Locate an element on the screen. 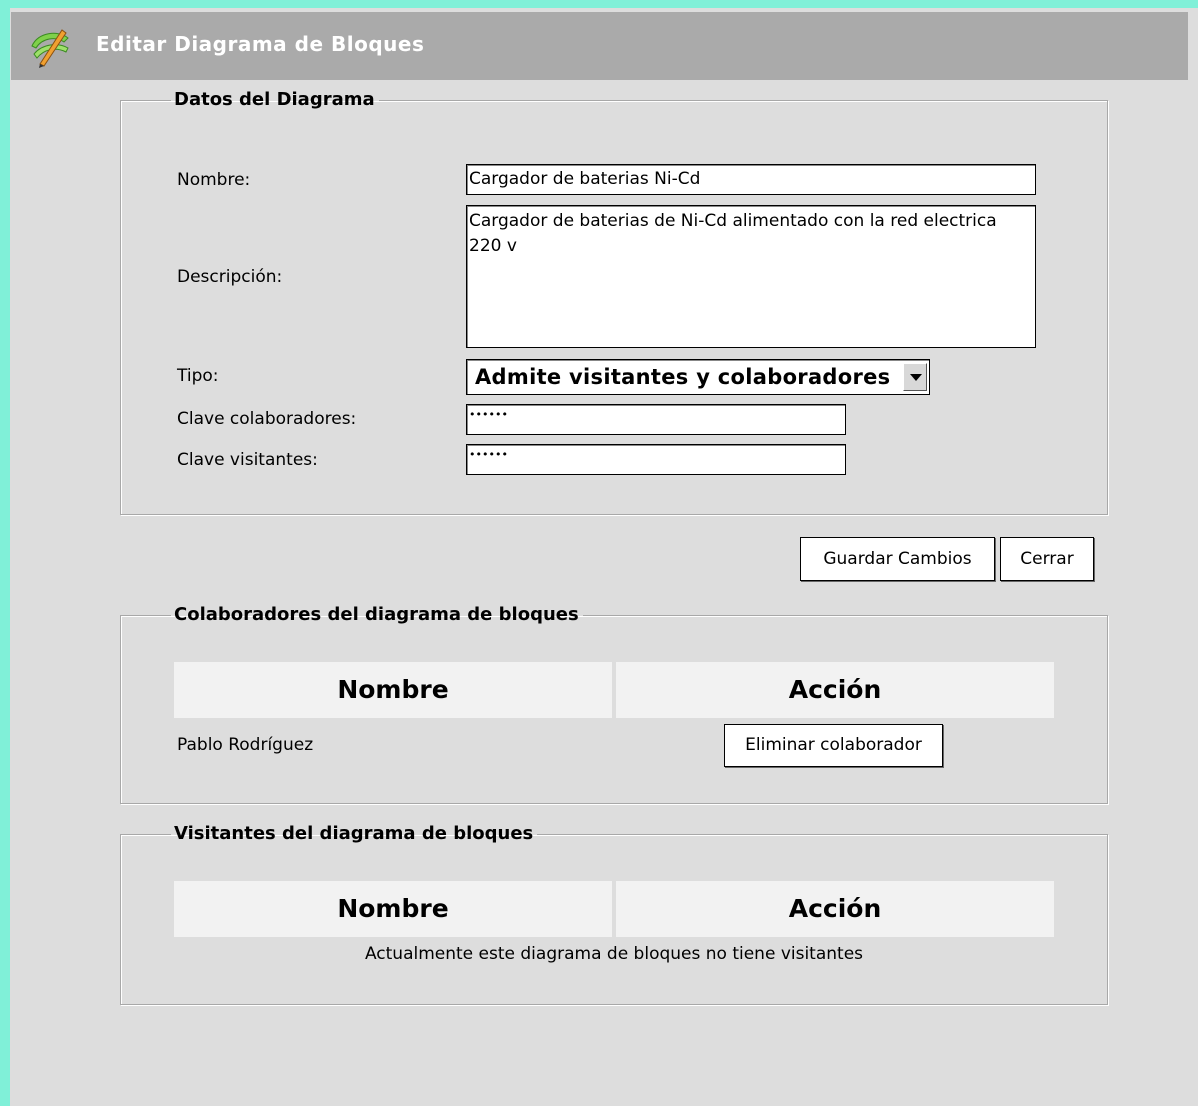 The image size is (1198, 1106). clave-colaboradores-input: •••••• is located at coordinates (656, 419).